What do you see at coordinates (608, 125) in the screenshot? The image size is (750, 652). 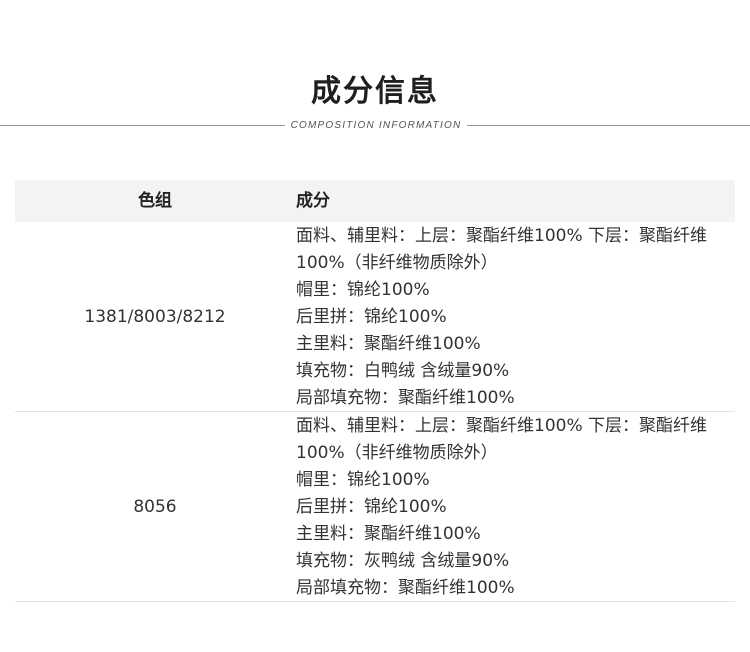 I see `divider-right` at bounding box center [608, 125].